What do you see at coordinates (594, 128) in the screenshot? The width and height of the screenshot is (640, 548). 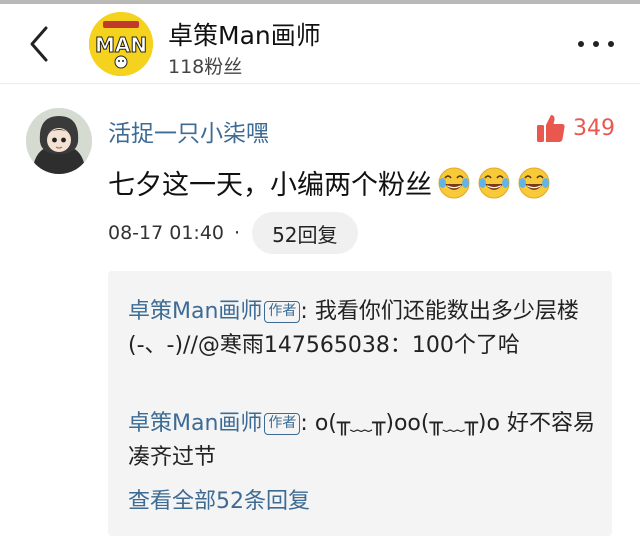 I see `like-count: 349` at bounding box center [594, 128].